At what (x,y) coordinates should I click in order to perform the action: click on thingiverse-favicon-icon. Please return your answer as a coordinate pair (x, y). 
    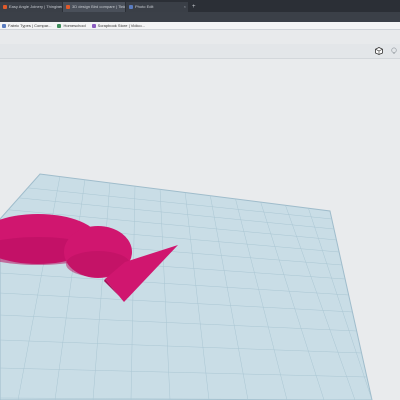
    Looking at the image, I should click on (5, 7).